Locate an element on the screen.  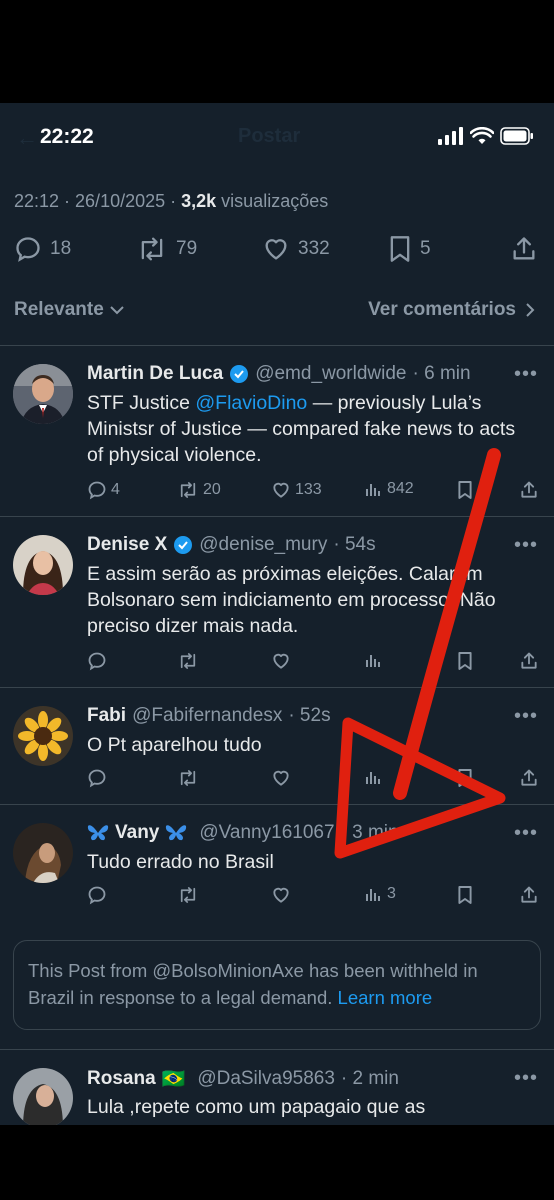
author-name: Denise X is located at coordinates (127, 545).